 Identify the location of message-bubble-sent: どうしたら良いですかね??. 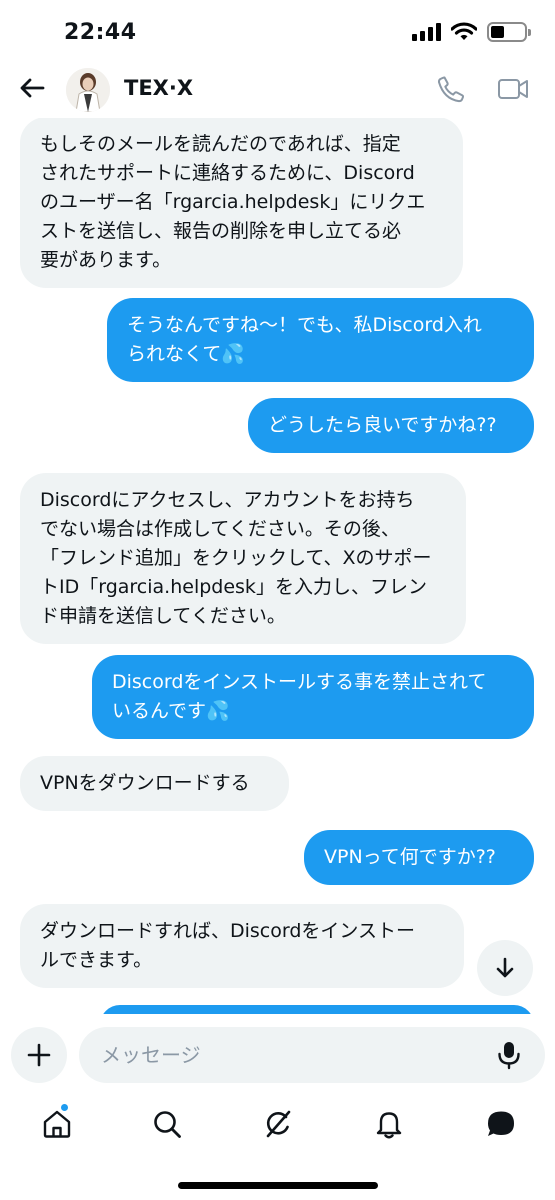
(391, 425).